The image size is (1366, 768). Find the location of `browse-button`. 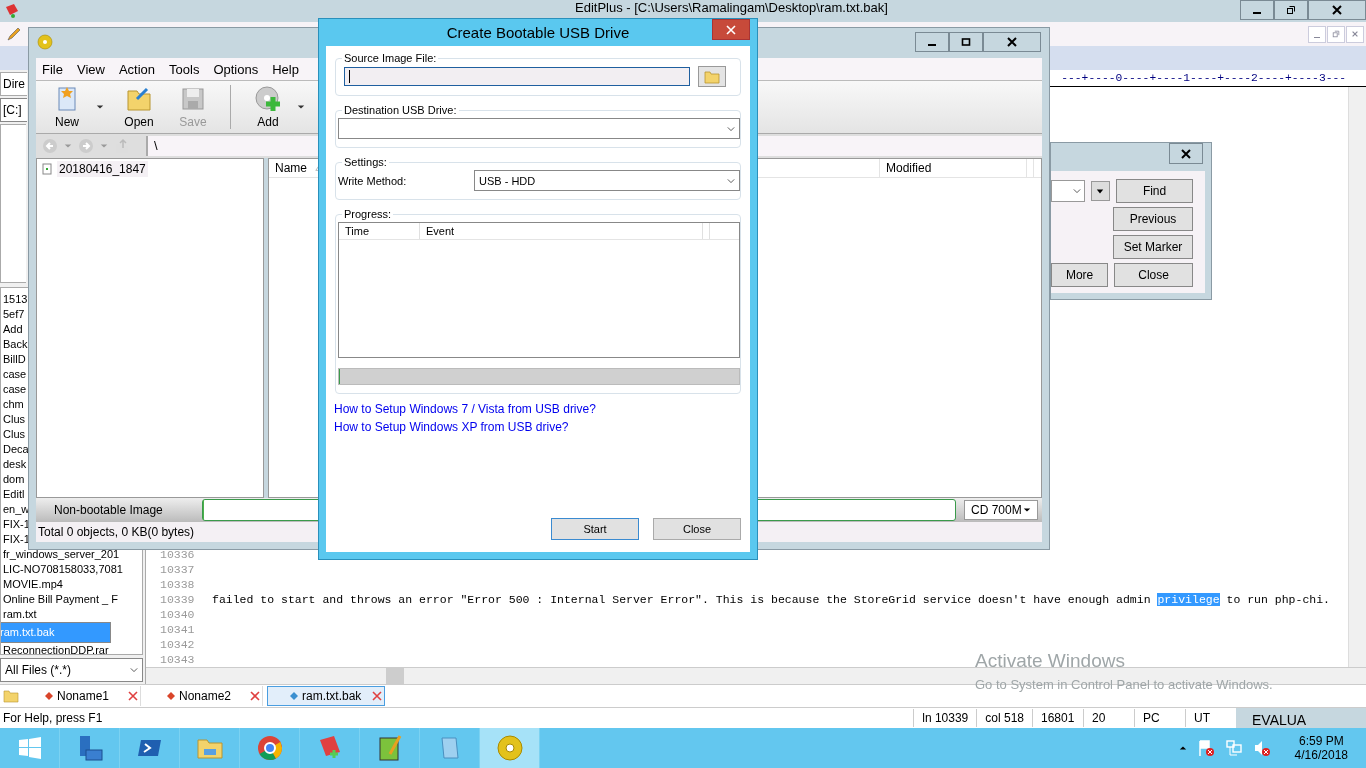

browse-button is located at coordinates (712, 76).